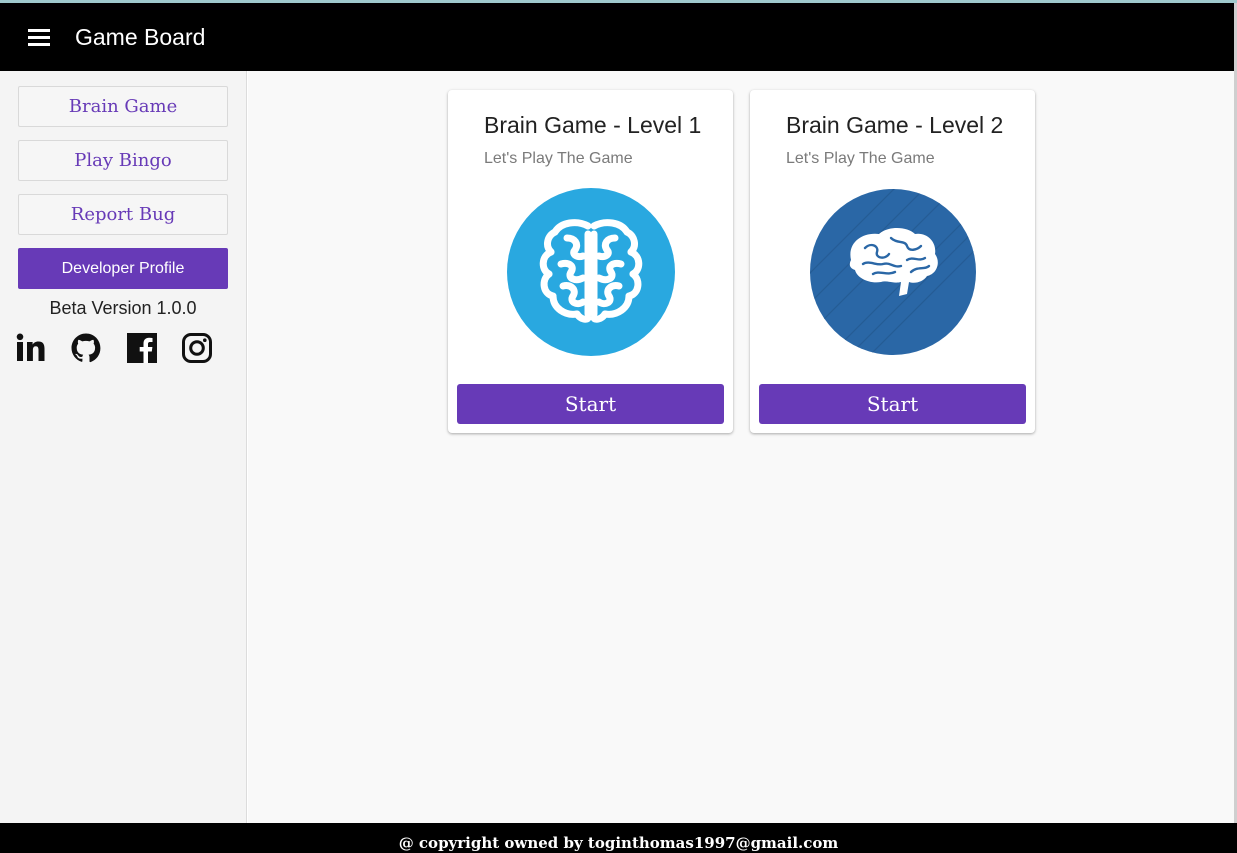  What do you see at coordinates (140, 37) in the screenshot?
I see `app-title: Game Board` at bounding box center [140, 37].